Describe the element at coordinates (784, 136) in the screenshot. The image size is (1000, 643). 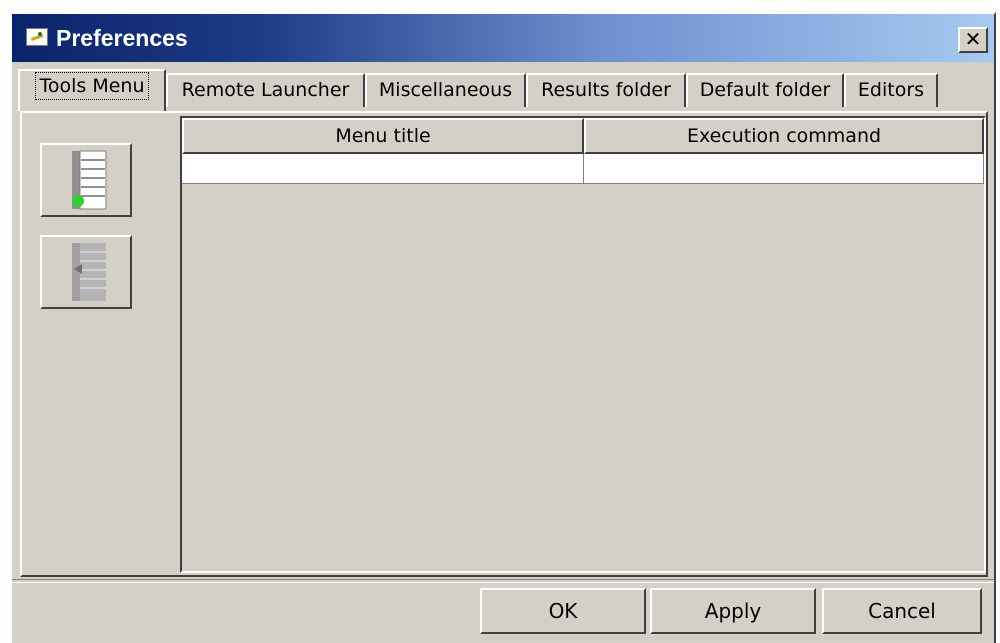
I see `column-header-execution-command: Execution command` at that location.